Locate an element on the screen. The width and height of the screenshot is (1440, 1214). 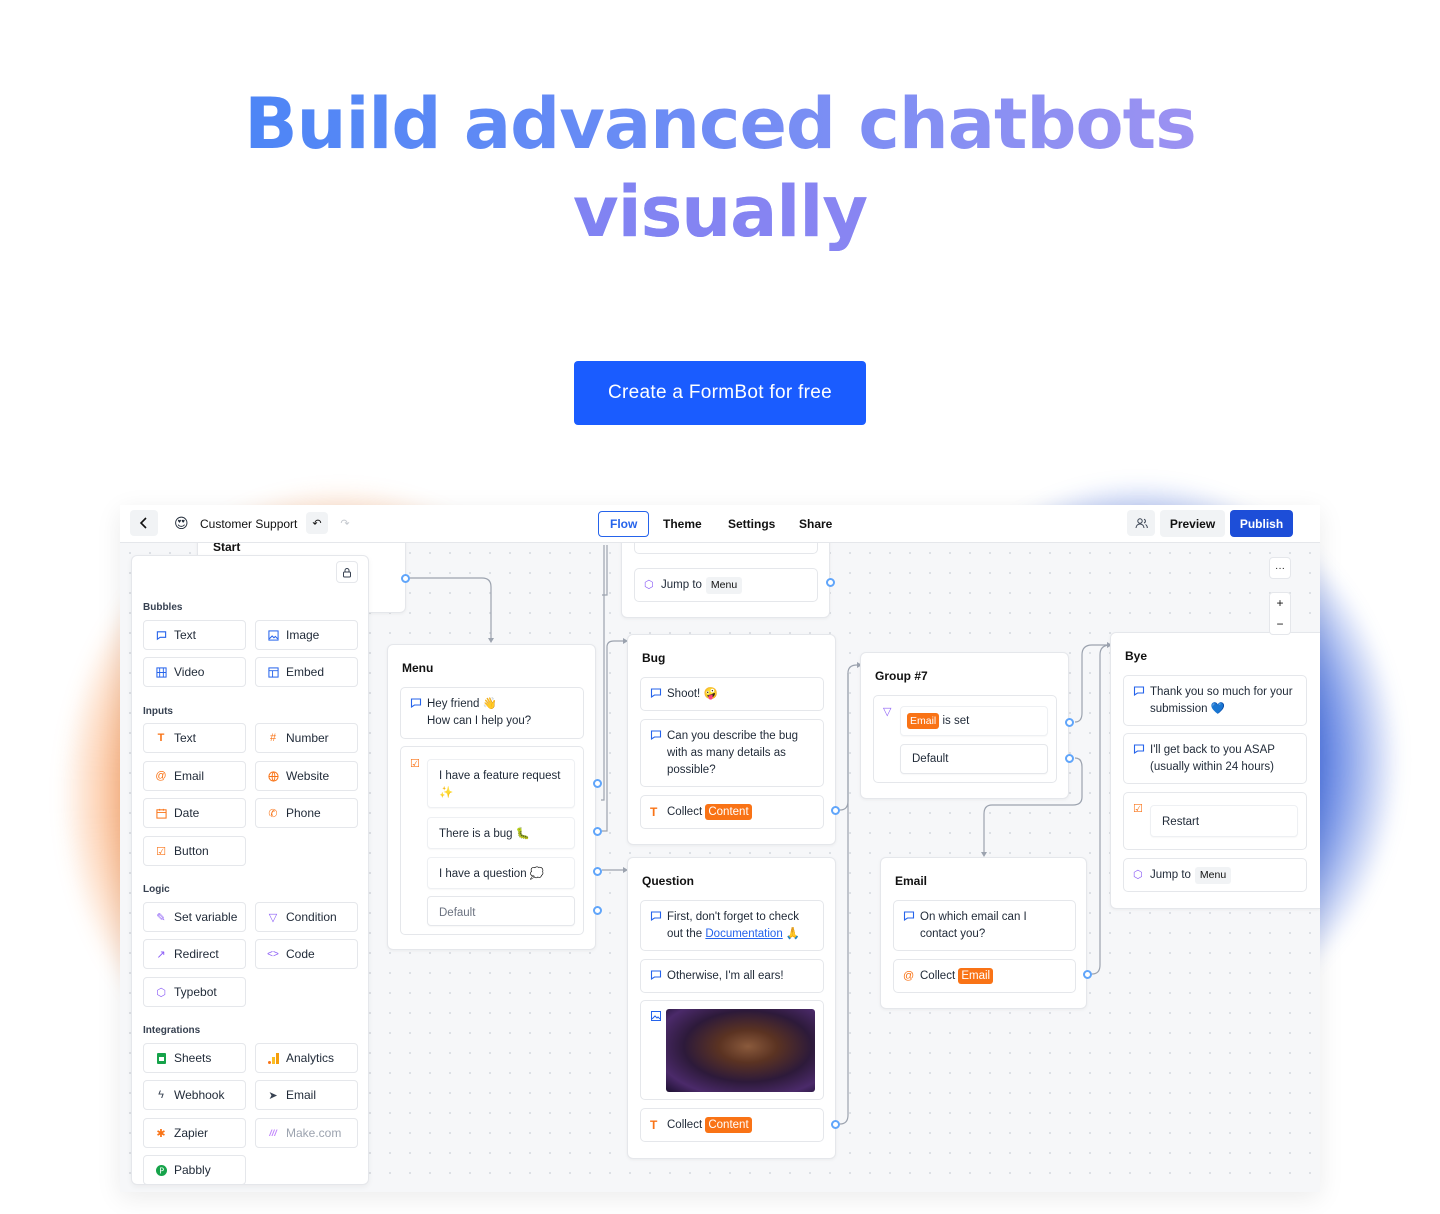
block-sheets: Sheets is located at coordinates (194, 1058).